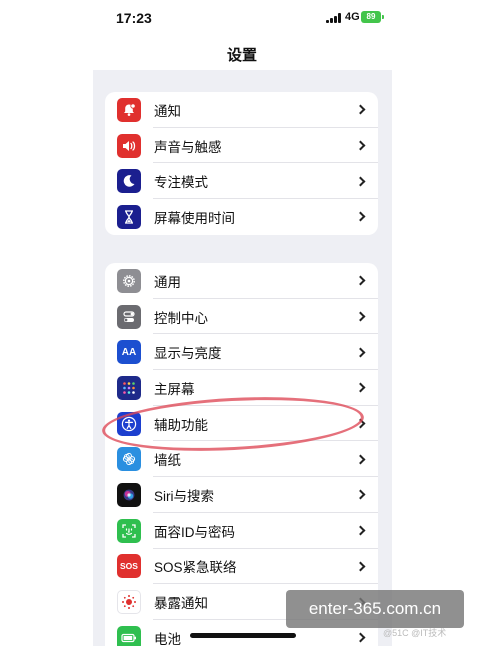  Describe the element at coordinates (181, 425) in the screenshot. I see `settings-row-label: 辅助功能` at that location.